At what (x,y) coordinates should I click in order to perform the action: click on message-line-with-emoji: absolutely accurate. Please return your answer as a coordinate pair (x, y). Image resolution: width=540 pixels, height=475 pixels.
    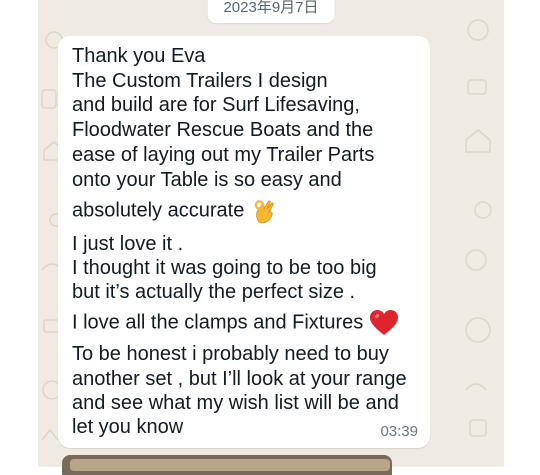
    Looking at the image, I should click on (175, 211).